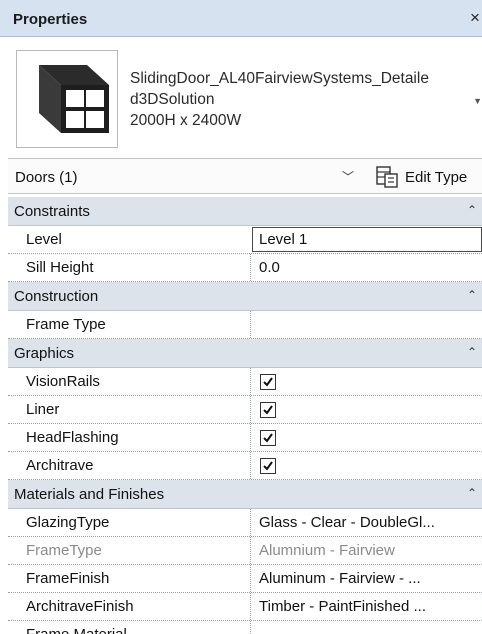 This screenshot has height=634, width=482. I want to click on group-name: Graphics, so click(44, 353).